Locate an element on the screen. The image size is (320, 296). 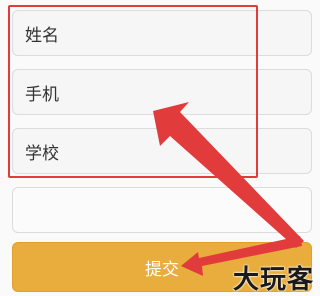
name-field: 姓名 is located at coordinates (162, 33).